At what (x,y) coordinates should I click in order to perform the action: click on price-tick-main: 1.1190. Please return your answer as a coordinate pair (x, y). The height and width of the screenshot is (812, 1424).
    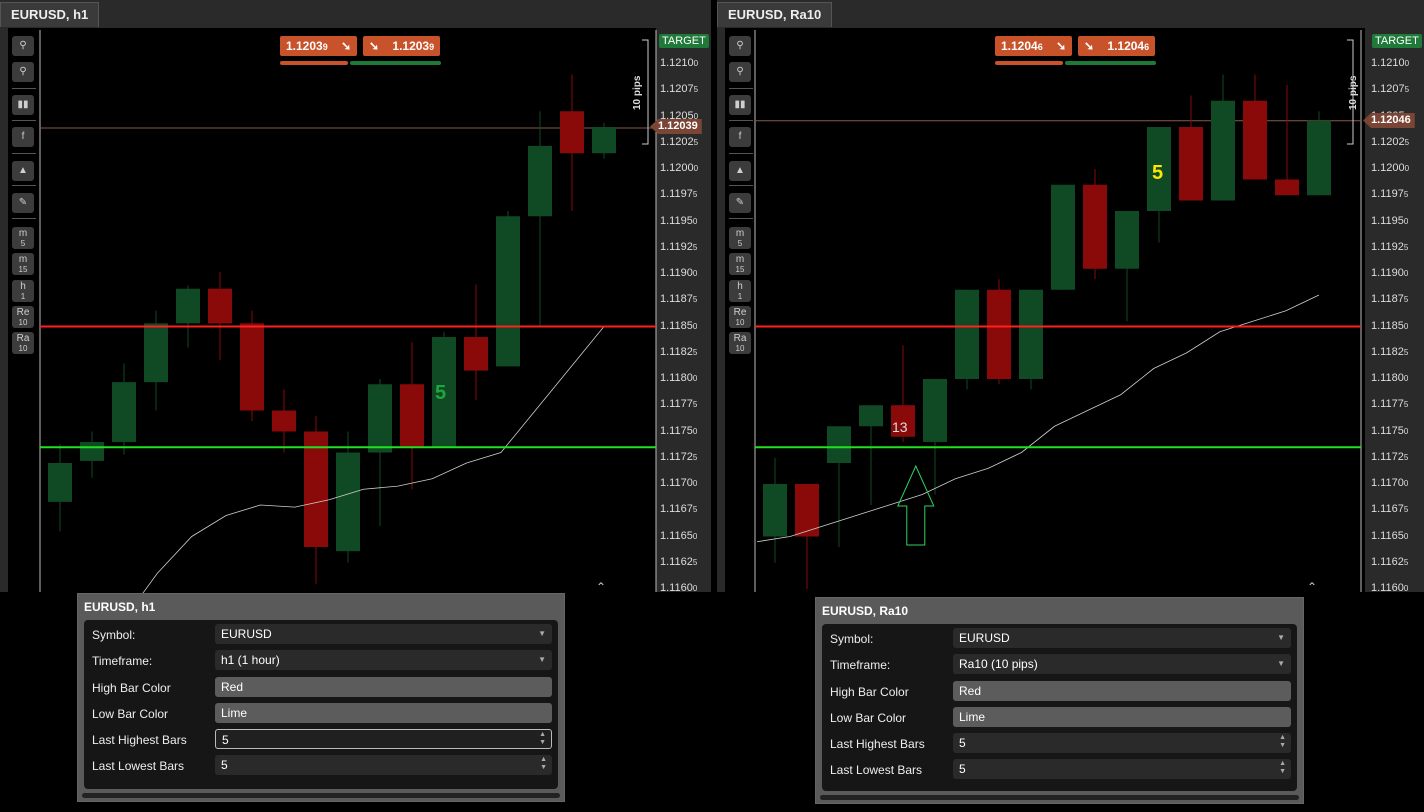
    Looking at the image, I should click on (1387, 273).